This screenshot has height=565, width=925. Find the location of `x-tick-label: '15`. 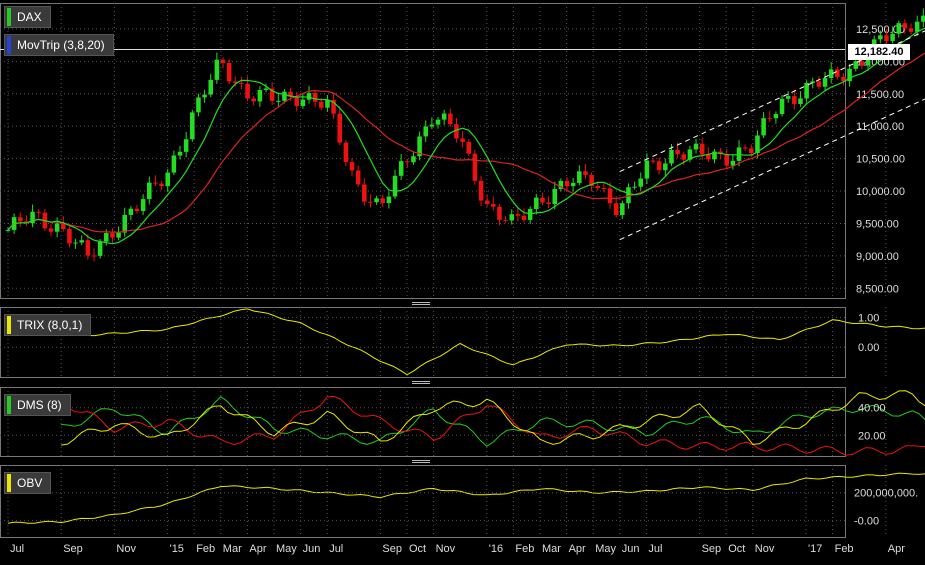

x-tick-label: '15 is located at coordinates (177, 549).